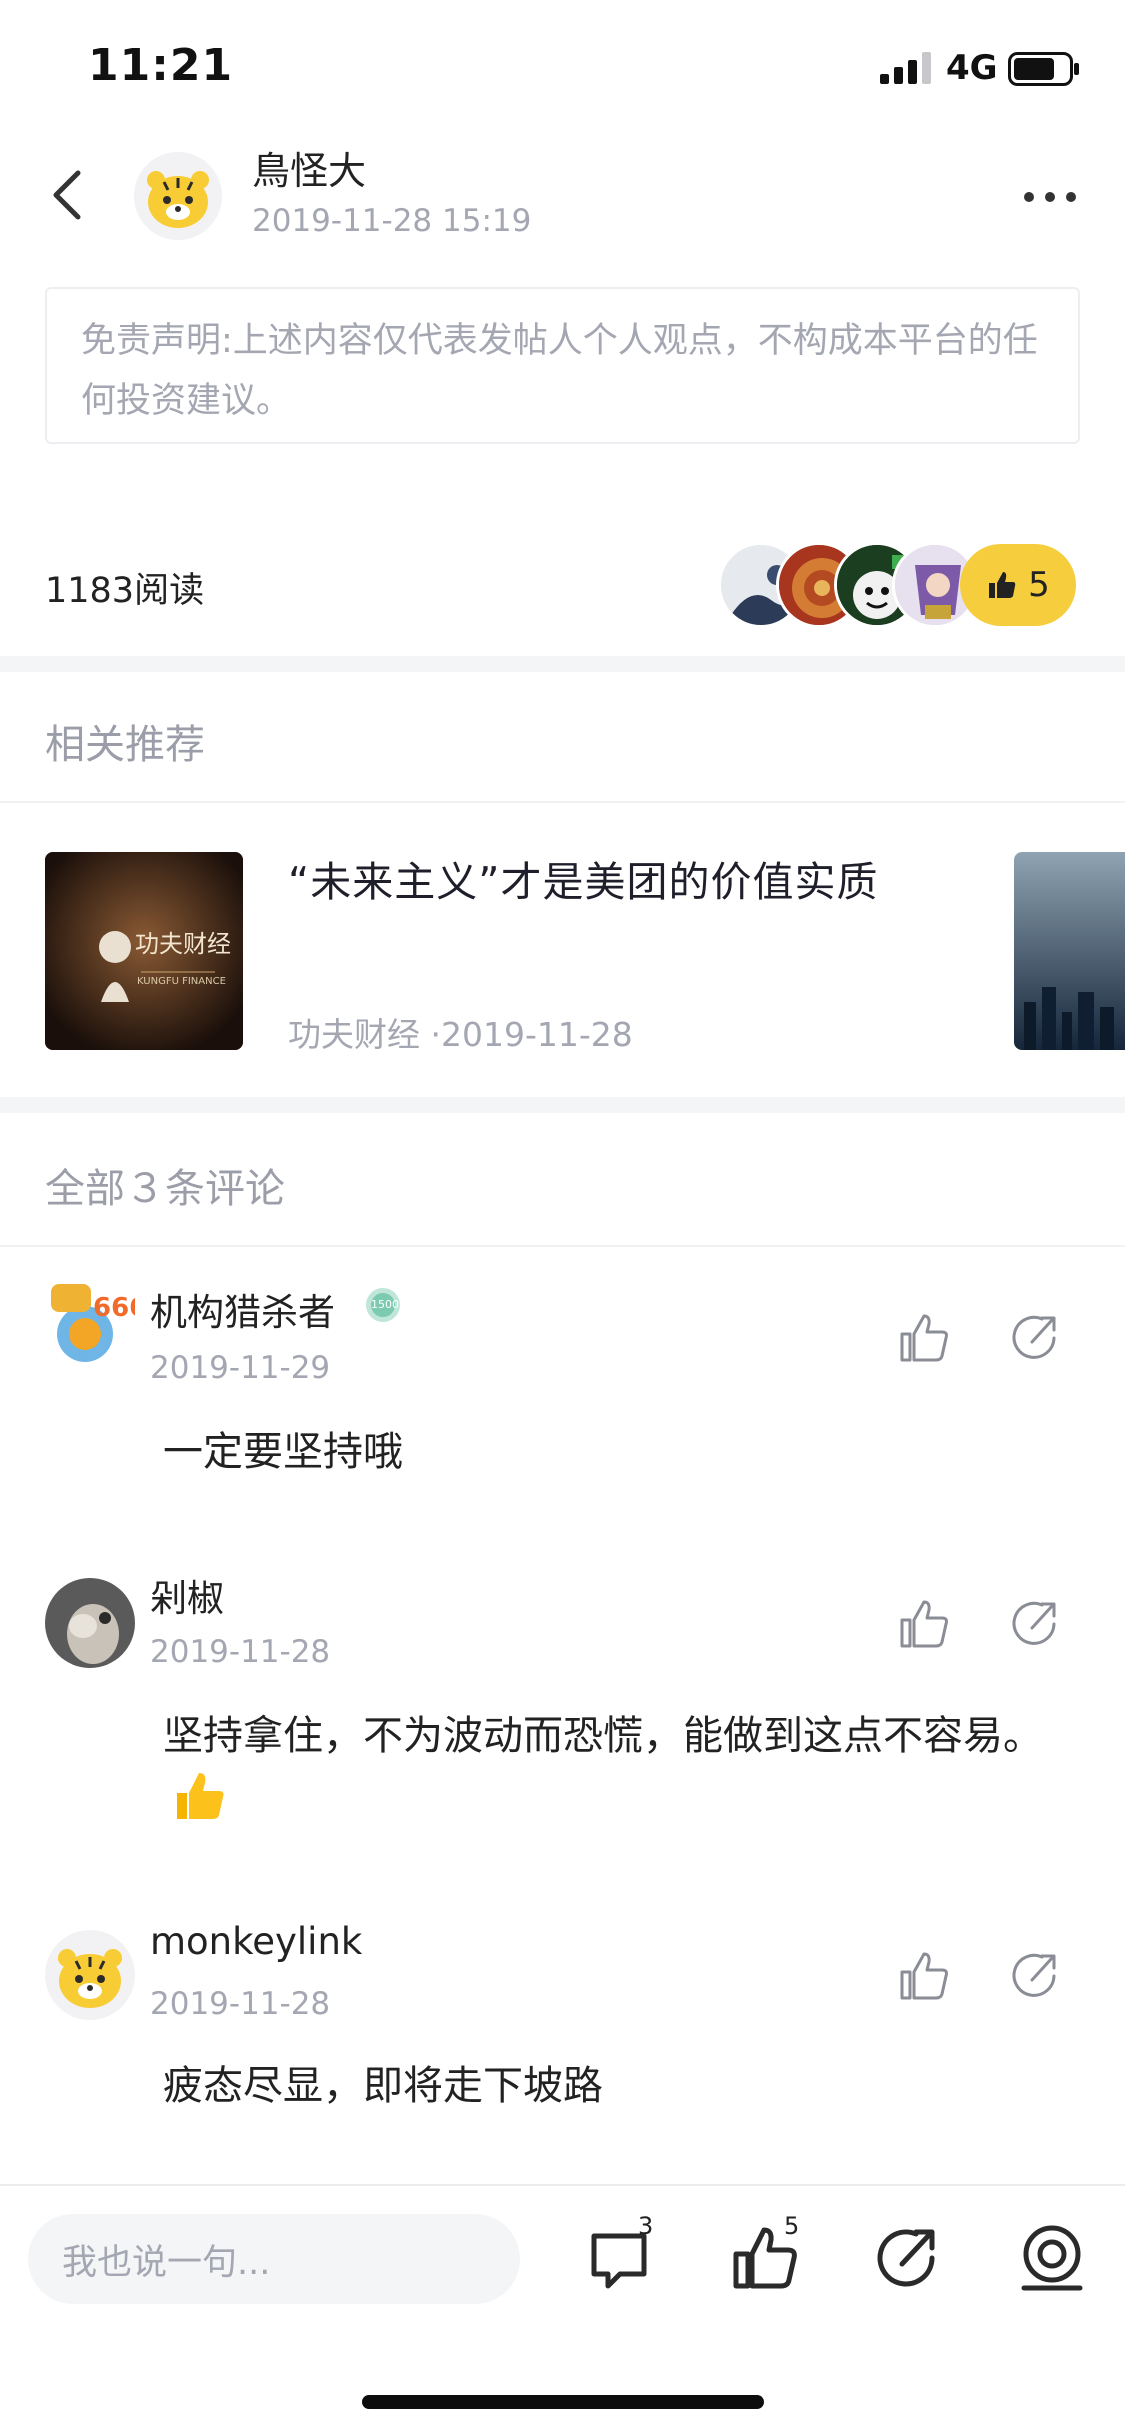 Image resolution: width=1125 pixels, height=2436 pixels. What do you see at coordinates (531, 1034) in the screenshot?
I see `recommend-date: ·2019-11-28` at bounding box center [531, 1034].